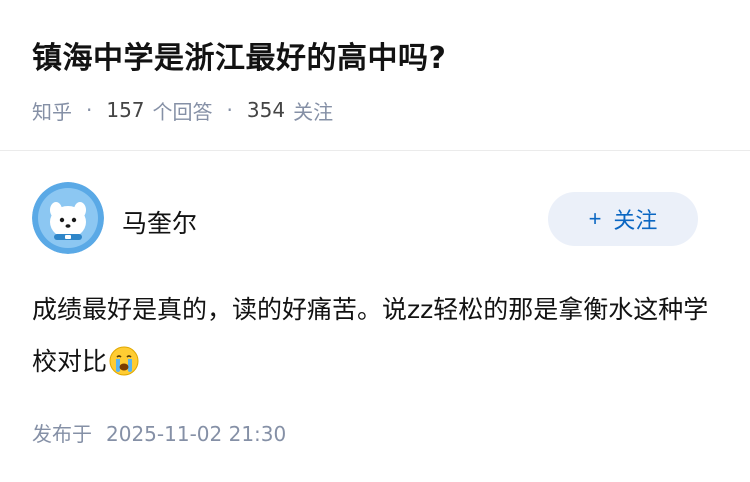 This screenshot has height=482, width=750. I want to click on follow-label: 关注, so click(635, 220).